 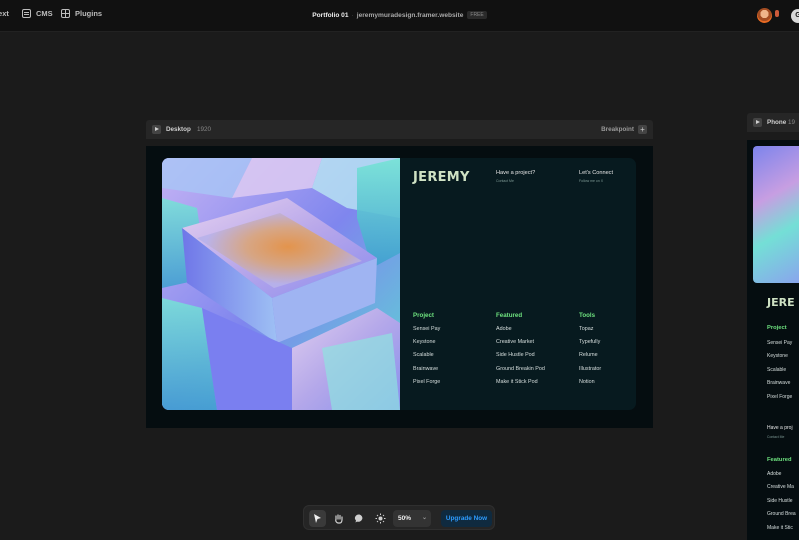 I want to click on comment-icon, so click(x=358, y=518).